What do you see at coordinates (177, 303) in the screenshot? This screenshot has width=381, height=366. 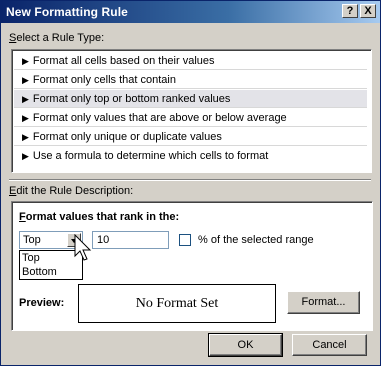 I see `preview-box: No Format Set` at bounding box center [177, 303].